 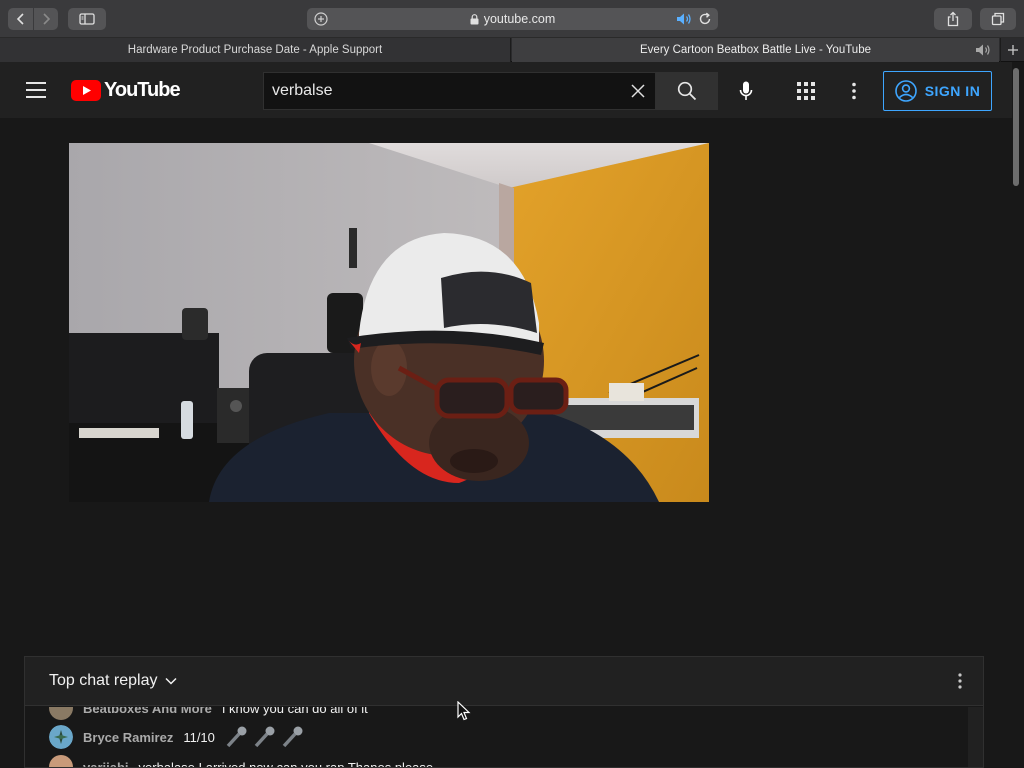 What do you see at coordinates (975, 737) in the screenshot?
I see `chat-scrollbar` at bounding box center [975, 737].